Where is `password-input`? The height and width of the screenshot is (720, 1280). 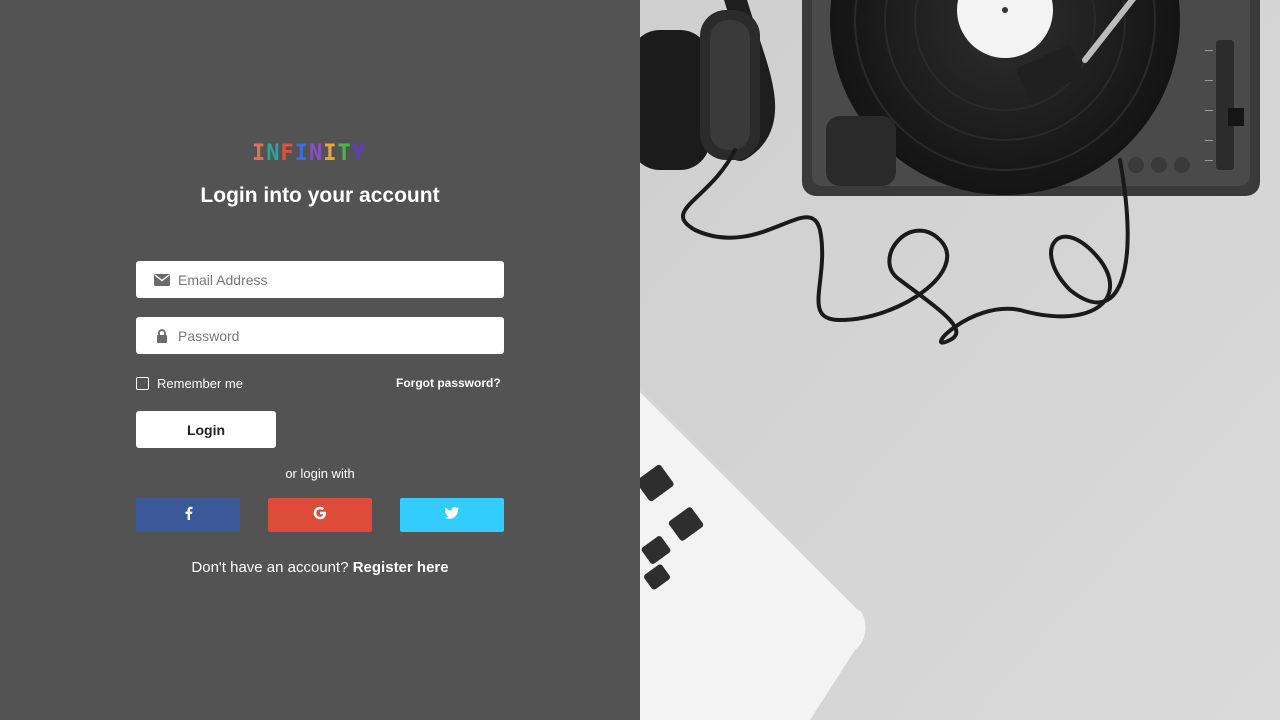
password-input is located at coordinates (341, 335).